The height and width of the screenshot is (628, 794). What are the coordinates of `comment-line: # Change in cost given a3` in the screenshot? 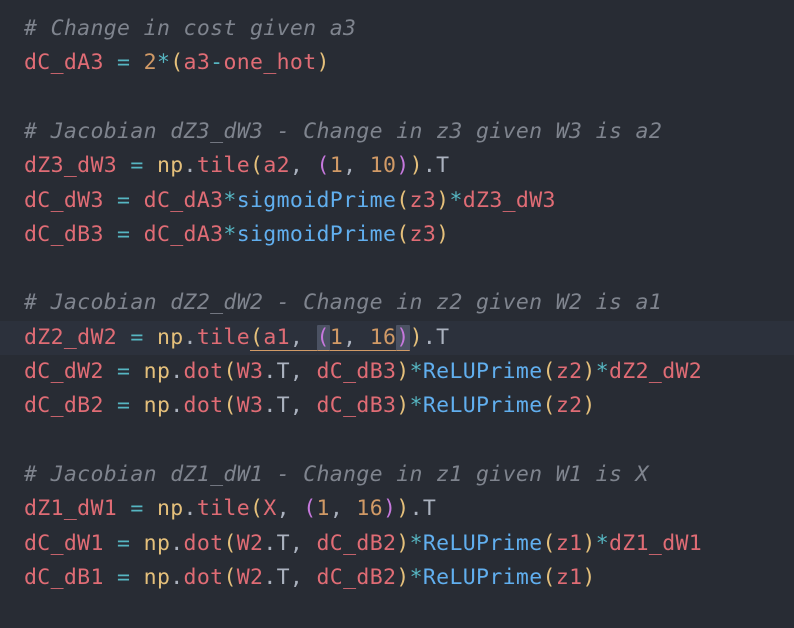 It's located at (397, 29).